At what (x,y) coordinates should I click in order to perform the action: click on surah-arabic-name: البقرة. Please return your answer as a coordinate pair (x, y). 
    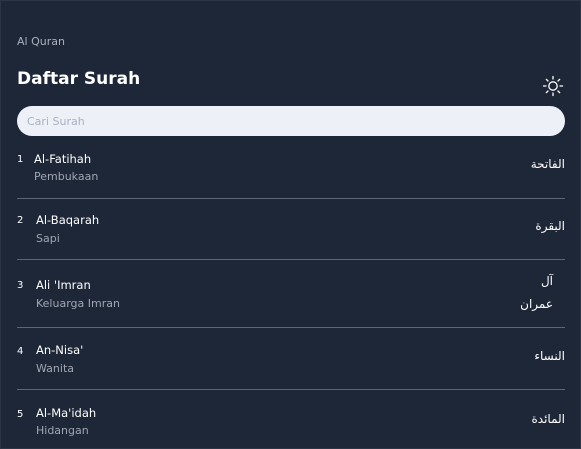
    Looking at the image, I should click on (550, 226).